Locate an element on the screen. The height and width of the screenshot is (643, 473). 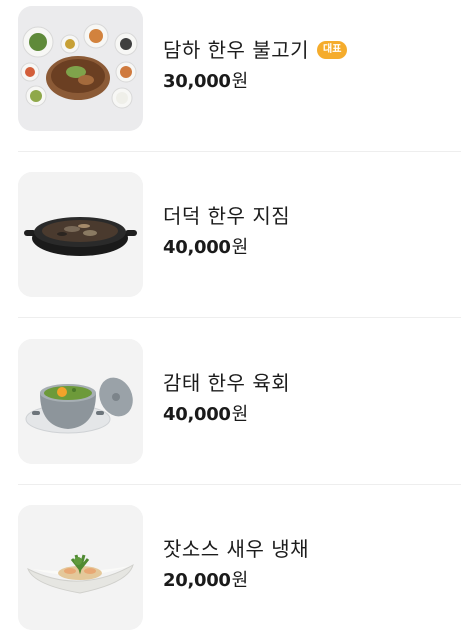
shrimp-photo is located at coordinates (80, 567).